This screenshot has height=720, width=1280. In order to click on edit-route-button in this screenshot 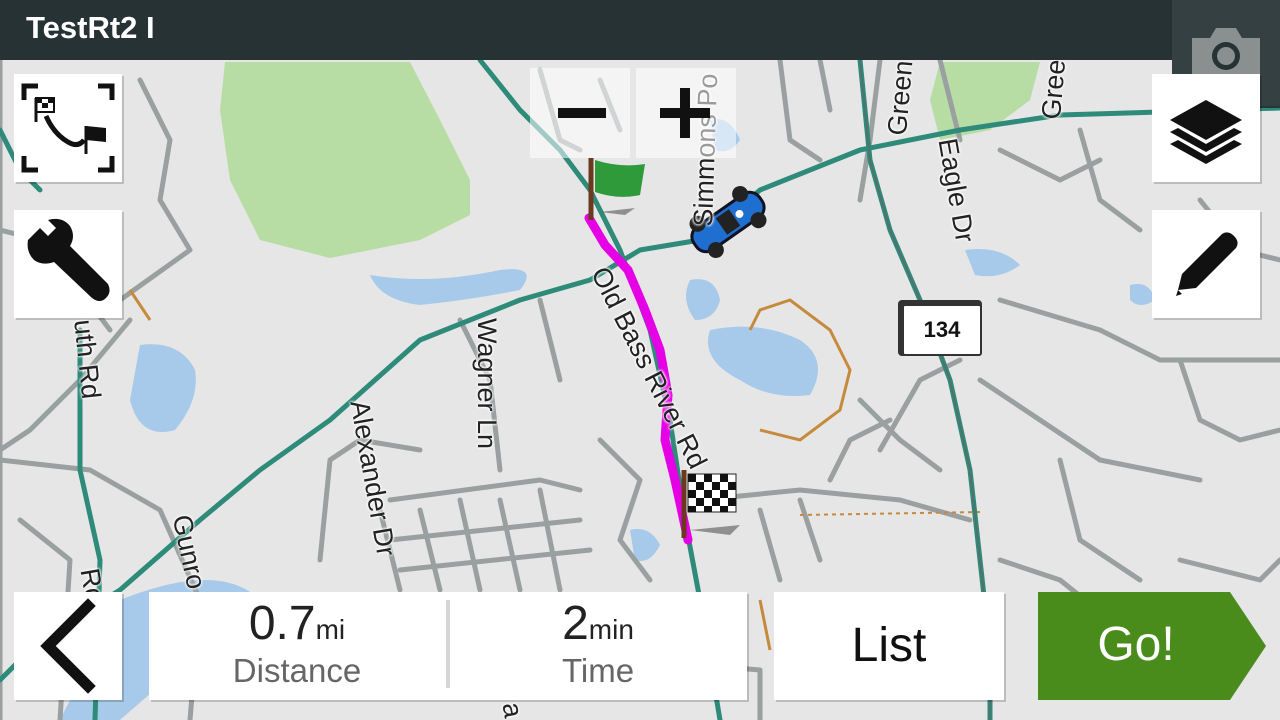, I will do `click(1206, 264)`.